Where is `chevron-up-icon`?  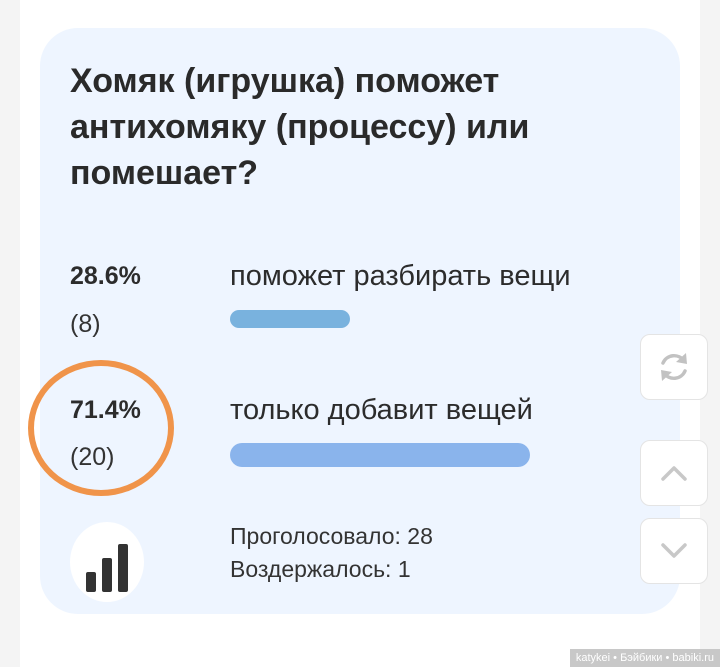 chevron-up-icon is located at coordinates (674, 473).